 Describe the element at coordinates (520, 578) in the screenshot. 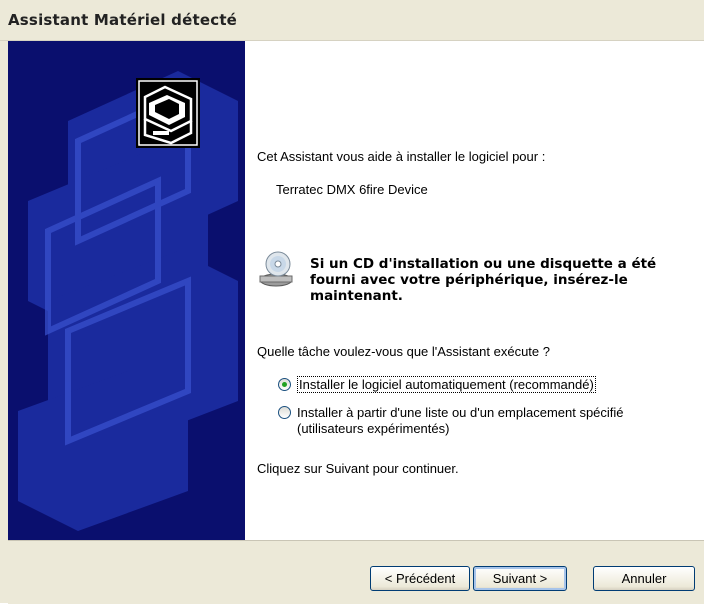

I see `next-button: Suivant >` at that location.